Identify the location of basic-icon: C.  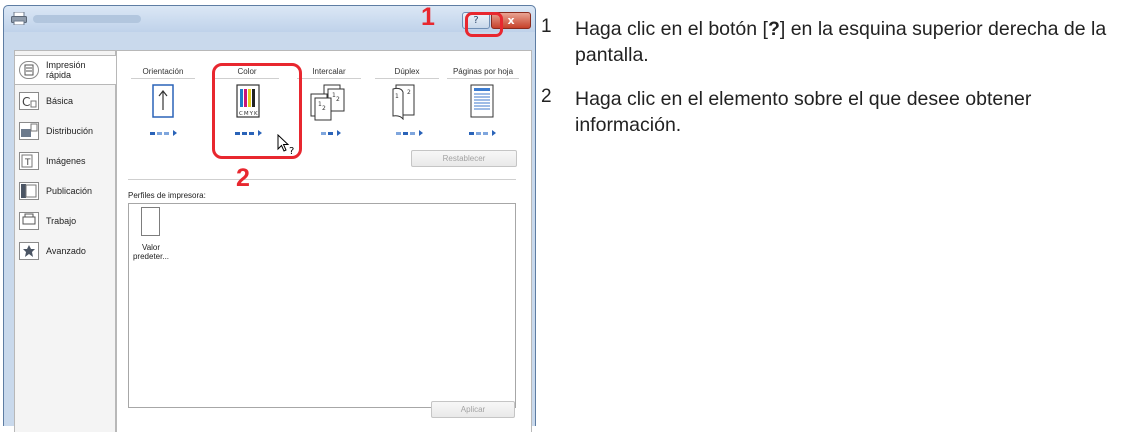
(29, 101).